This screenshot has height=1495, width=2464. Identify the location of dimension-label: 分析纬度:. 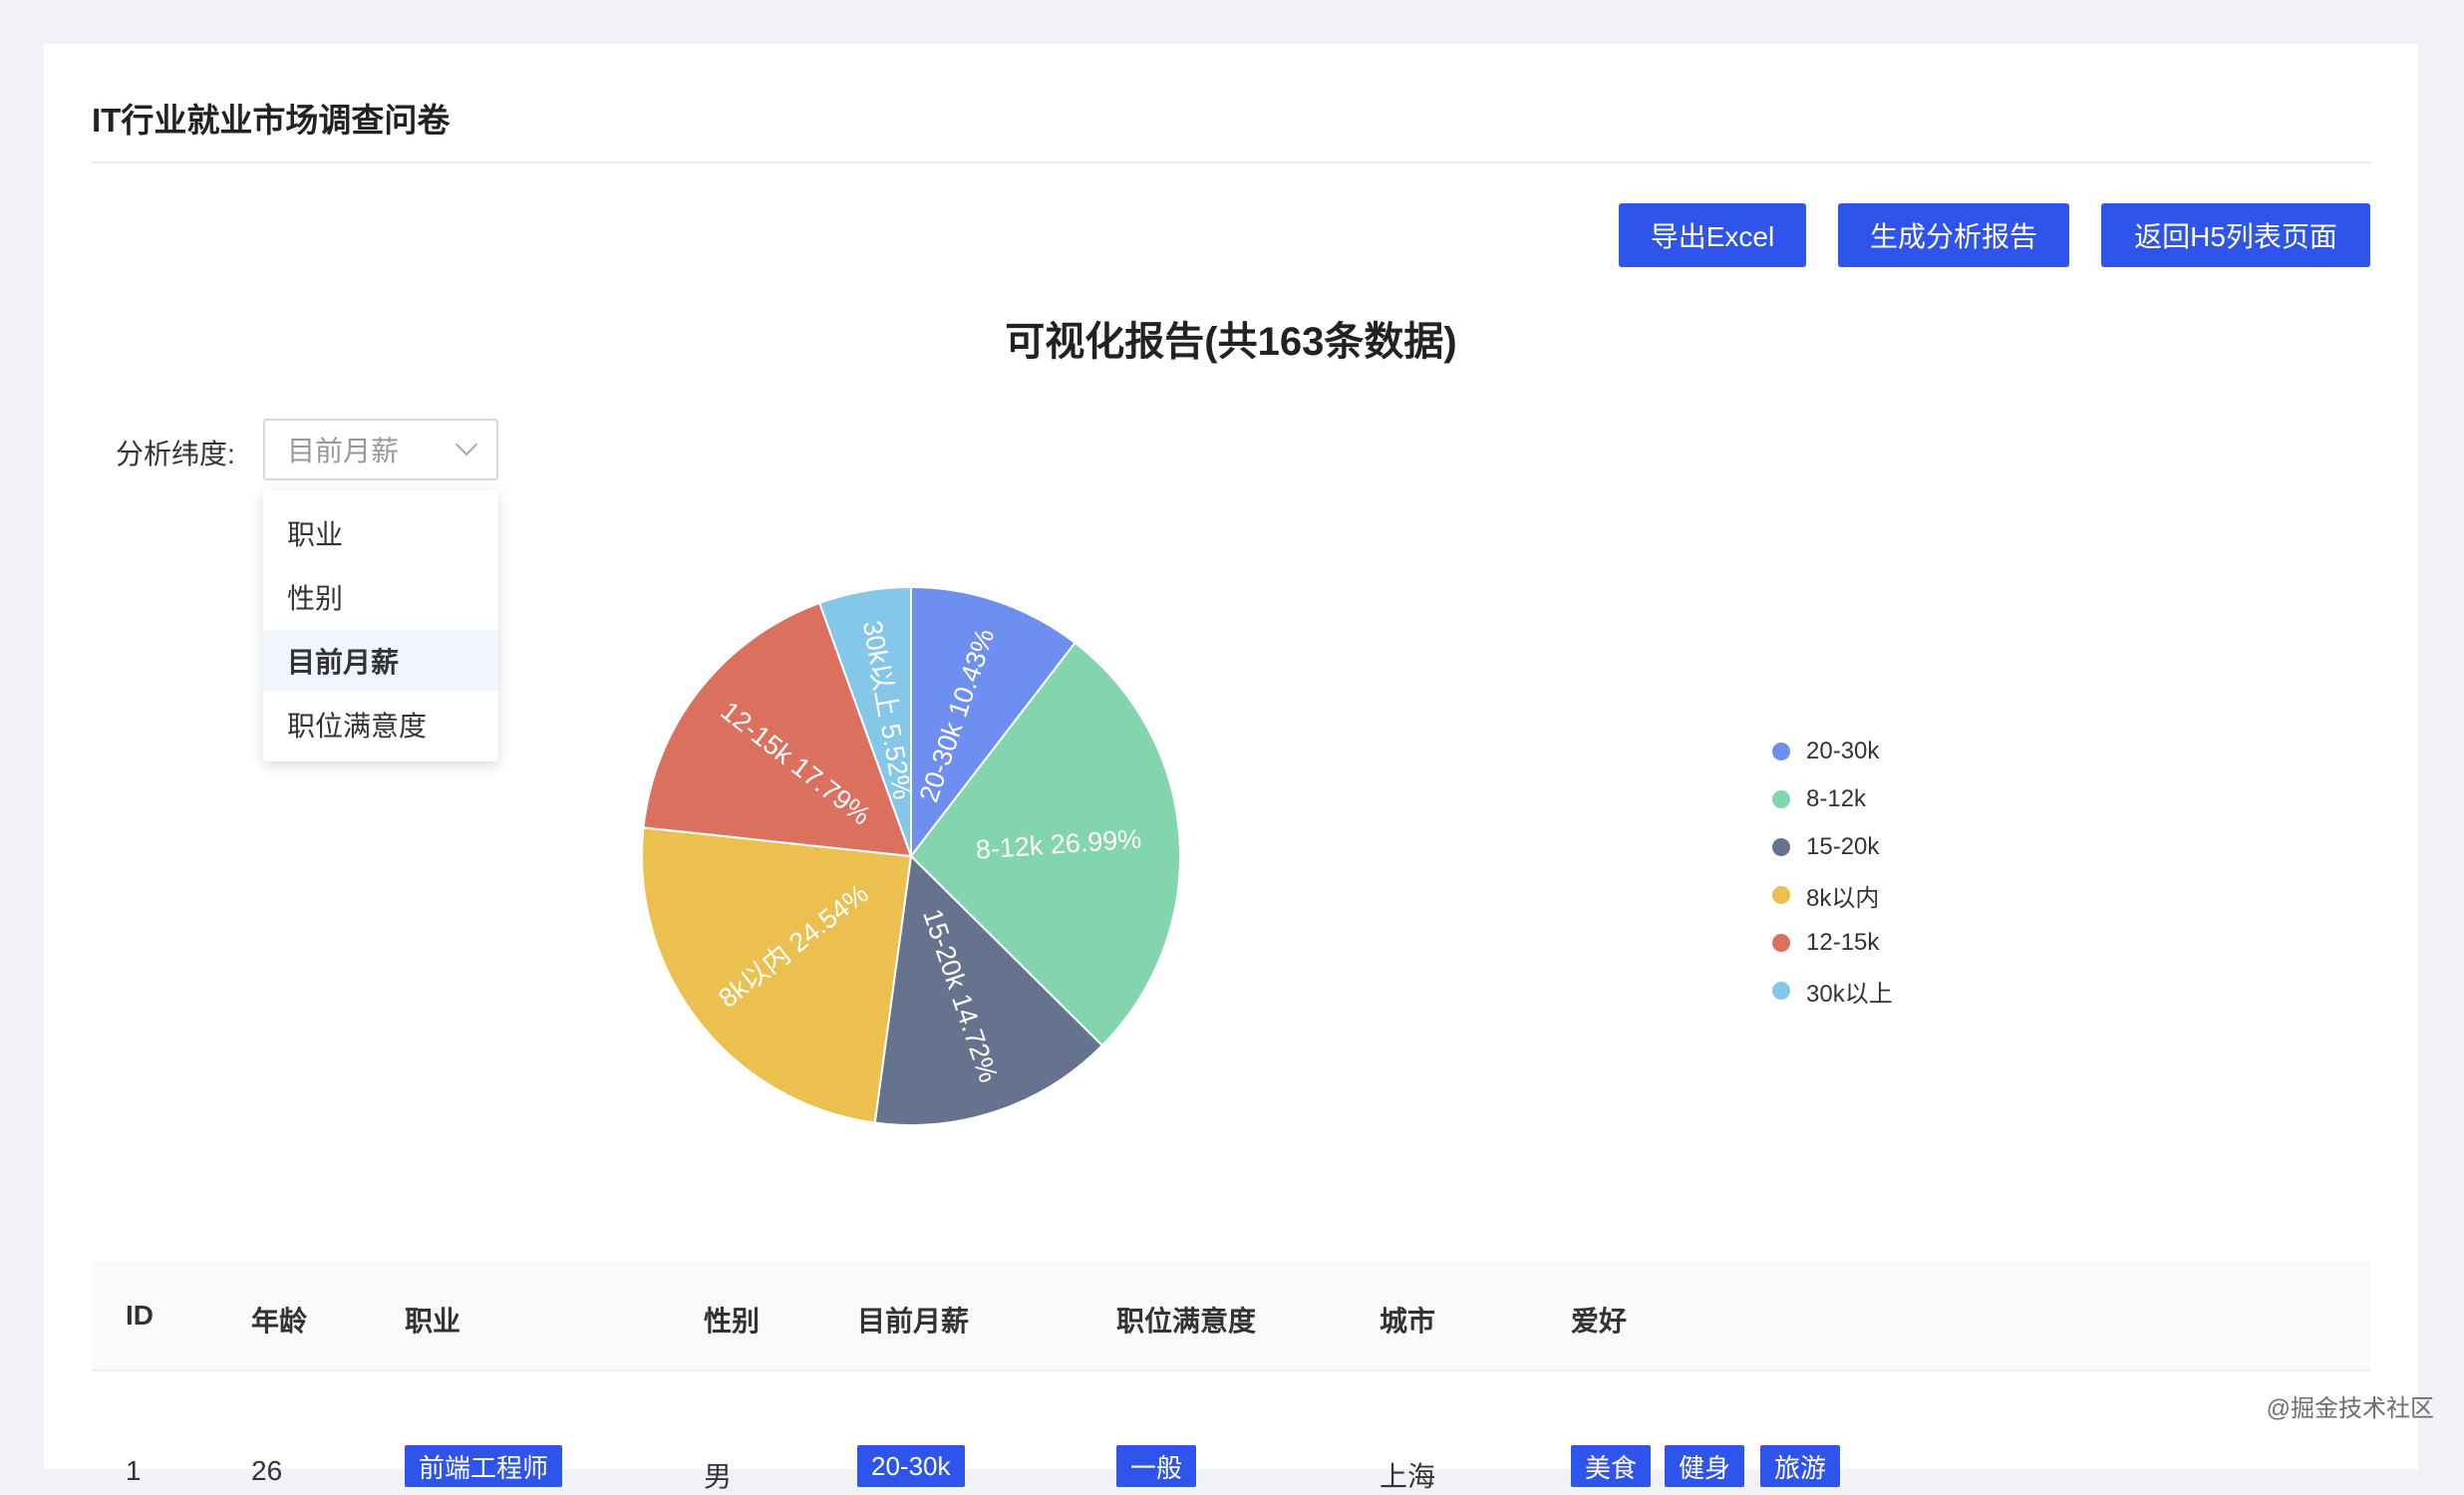
(176, 454).